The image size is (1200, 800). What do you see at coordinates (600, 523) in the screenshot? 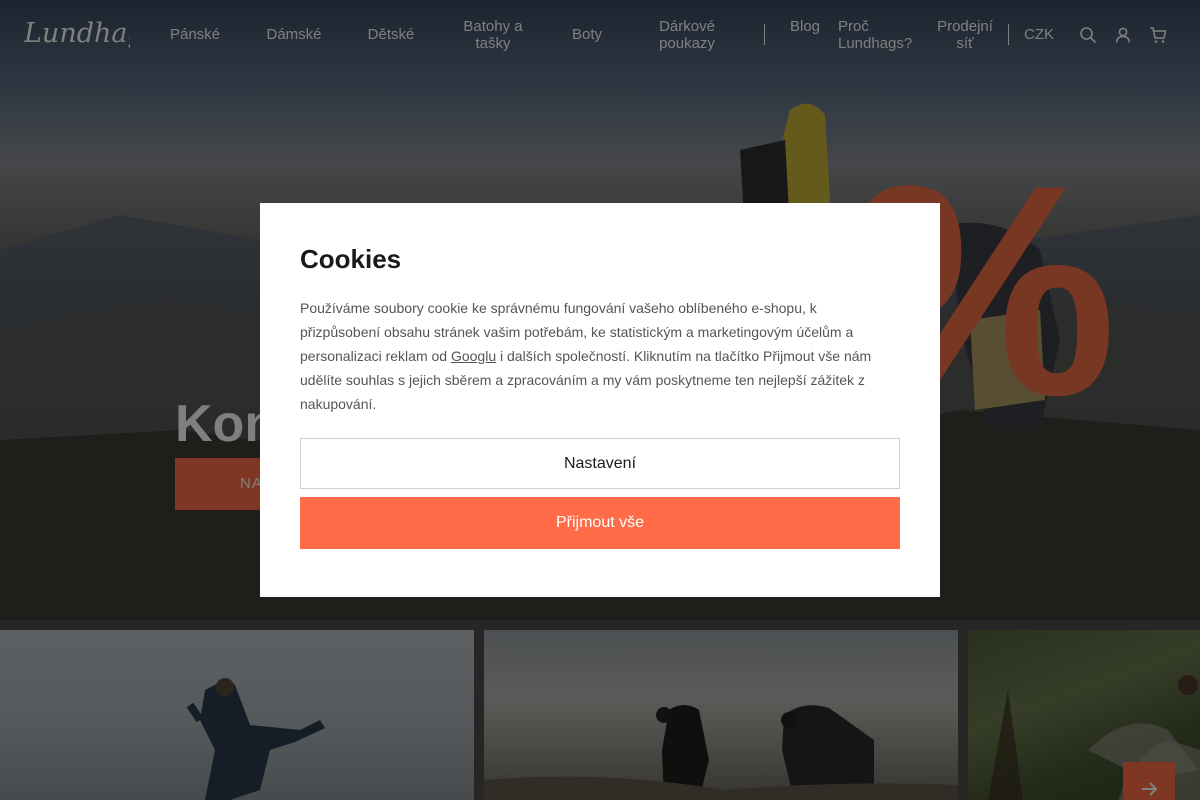
I see `accept-all-button: Přijmout vše` at bounding box center [600, 523].